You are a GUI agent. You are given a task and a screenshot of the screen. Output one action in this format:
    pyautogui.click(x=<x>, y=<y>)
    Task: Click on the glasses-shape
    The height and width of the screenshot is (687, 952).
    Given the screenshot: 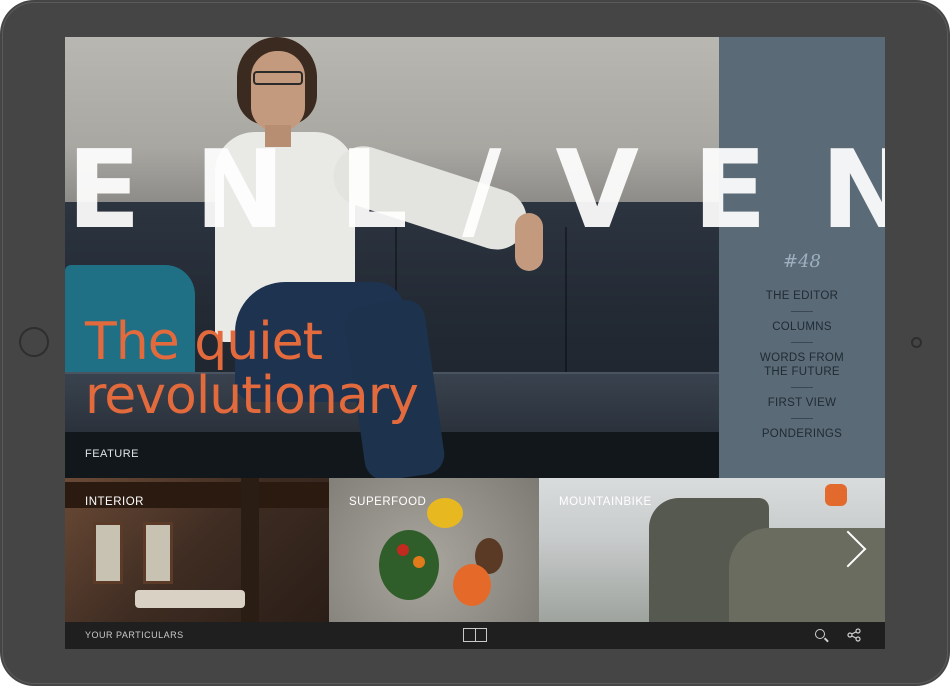 What is the action you would take?
    pyautogui.click(x=278, y=78)
    